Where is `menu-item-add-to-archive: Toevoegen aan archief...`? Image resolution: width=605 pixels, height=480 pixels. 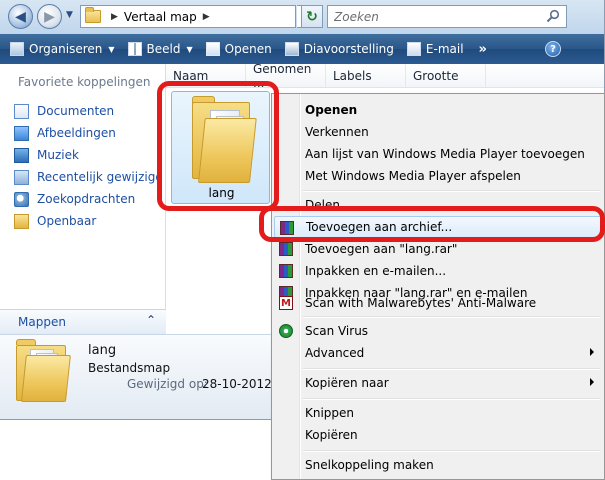
menu-item-add-to-archive: Toevoegen aan archief... is located at coordinates (438, 227).